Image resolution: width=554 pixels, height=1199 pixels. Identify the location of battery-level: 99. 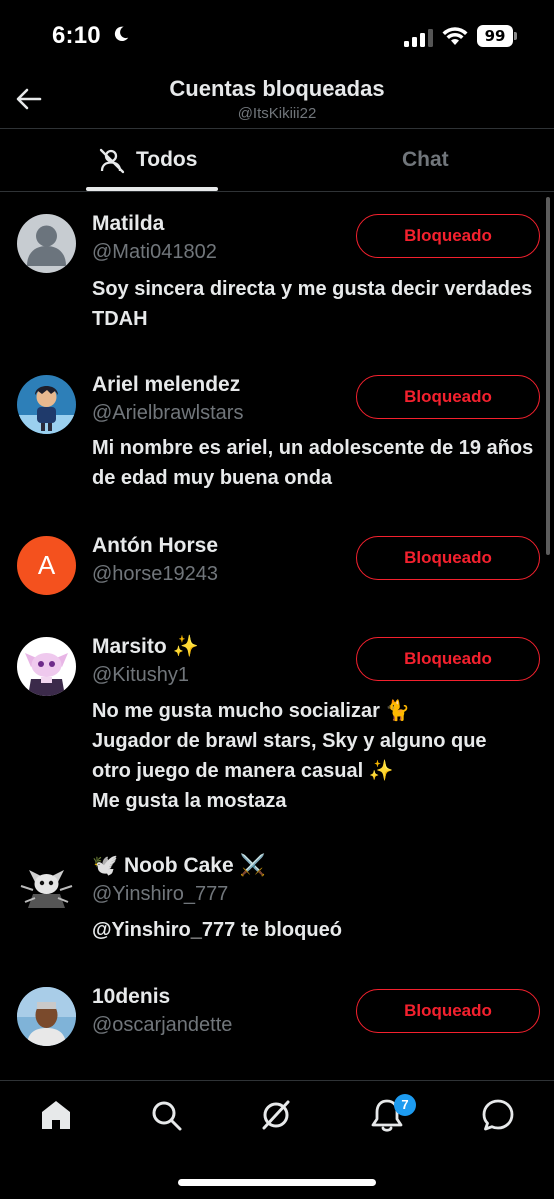
(495, 36).